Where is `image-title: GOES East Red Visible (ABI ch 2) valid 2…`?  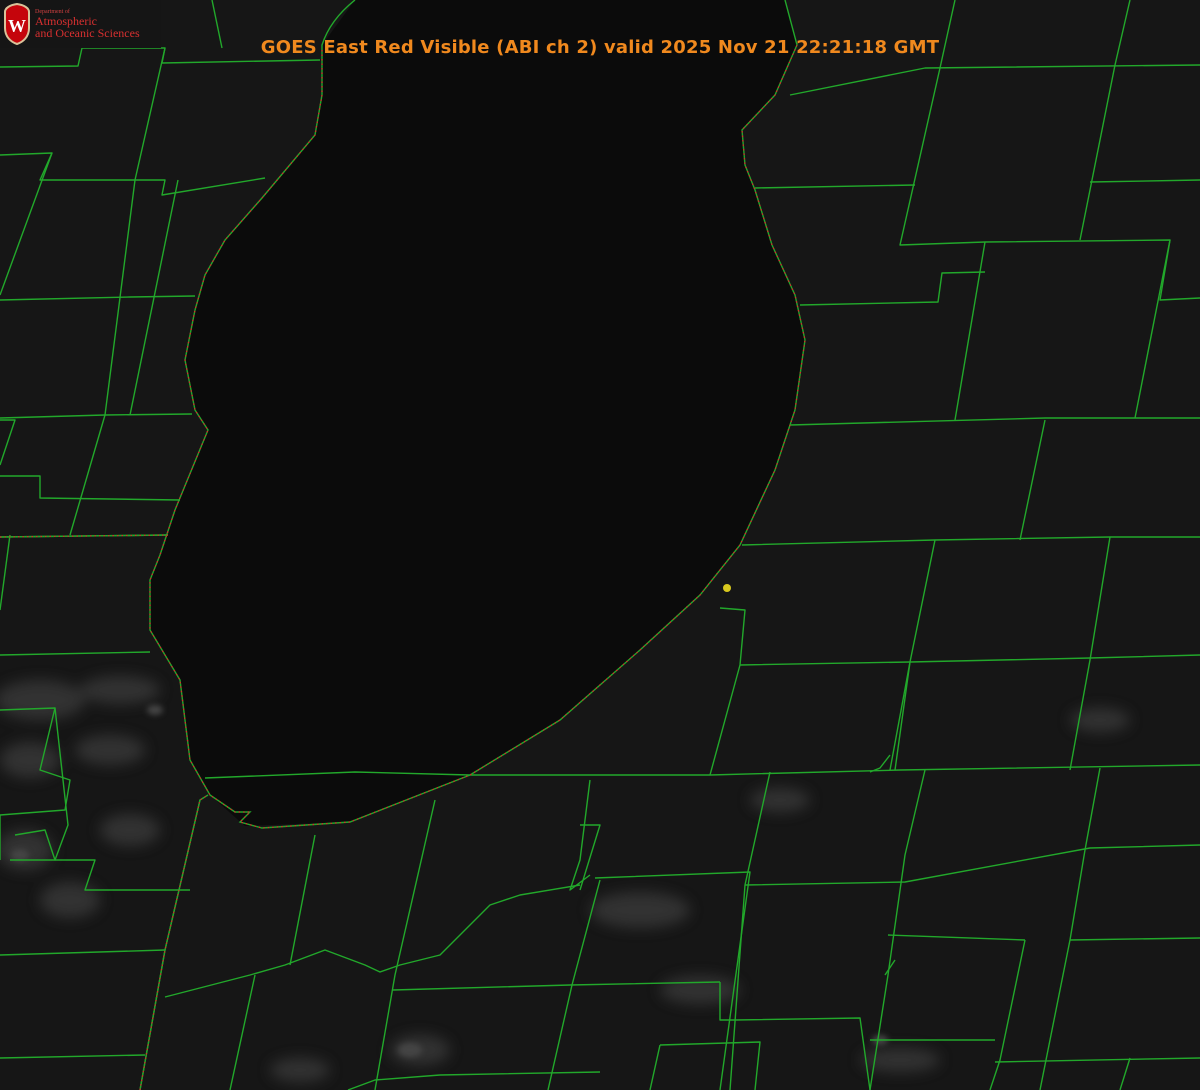 image-title: GOES East Red Visible (ABI ch 2) valid 2… is located at coordinates (600, 47).